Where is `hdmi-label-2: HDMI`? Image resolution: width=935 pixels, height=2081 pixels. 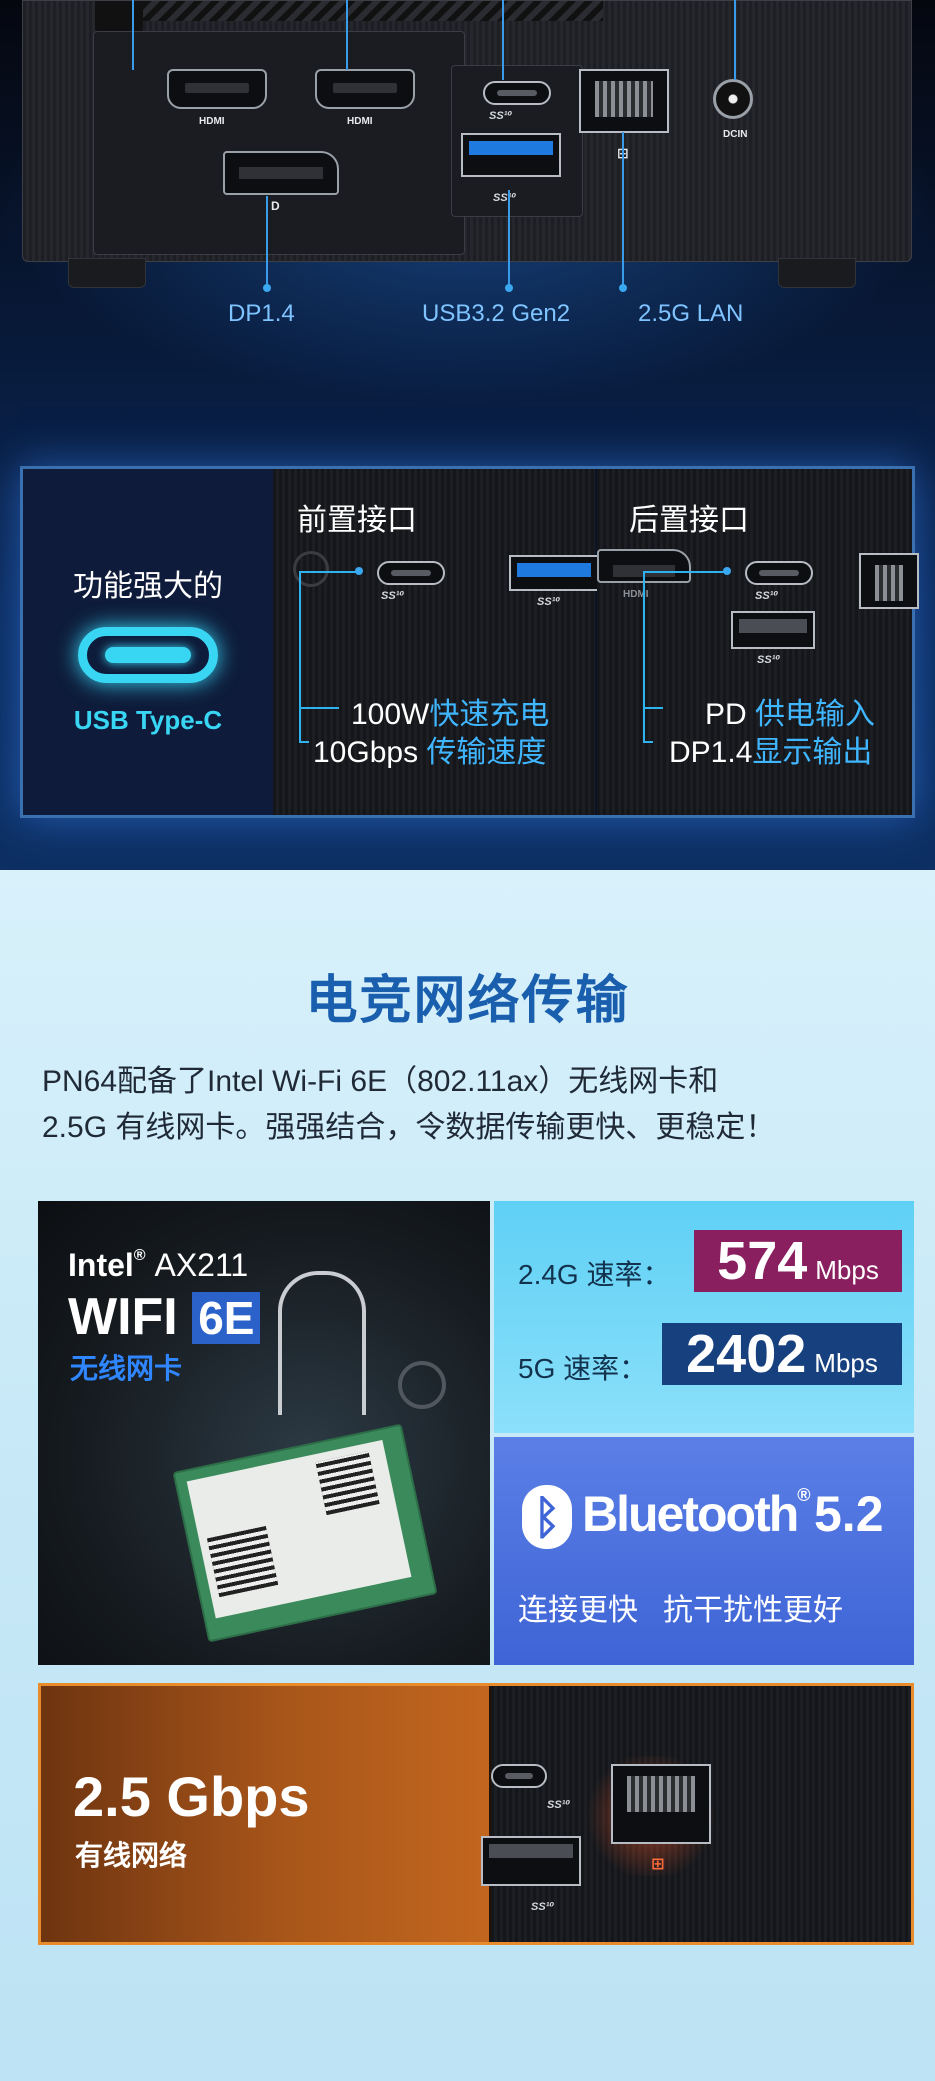 hdmi-label-2: HDMI is located at coordinates (360, 121).